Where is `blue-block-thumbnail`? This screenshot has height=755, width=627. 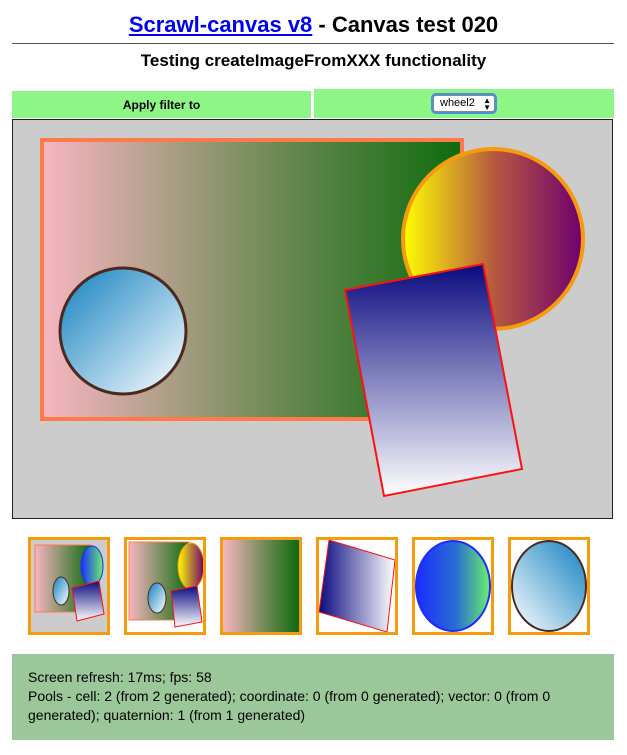 blue-block-thumbnail is located at coordinates (357, 586).